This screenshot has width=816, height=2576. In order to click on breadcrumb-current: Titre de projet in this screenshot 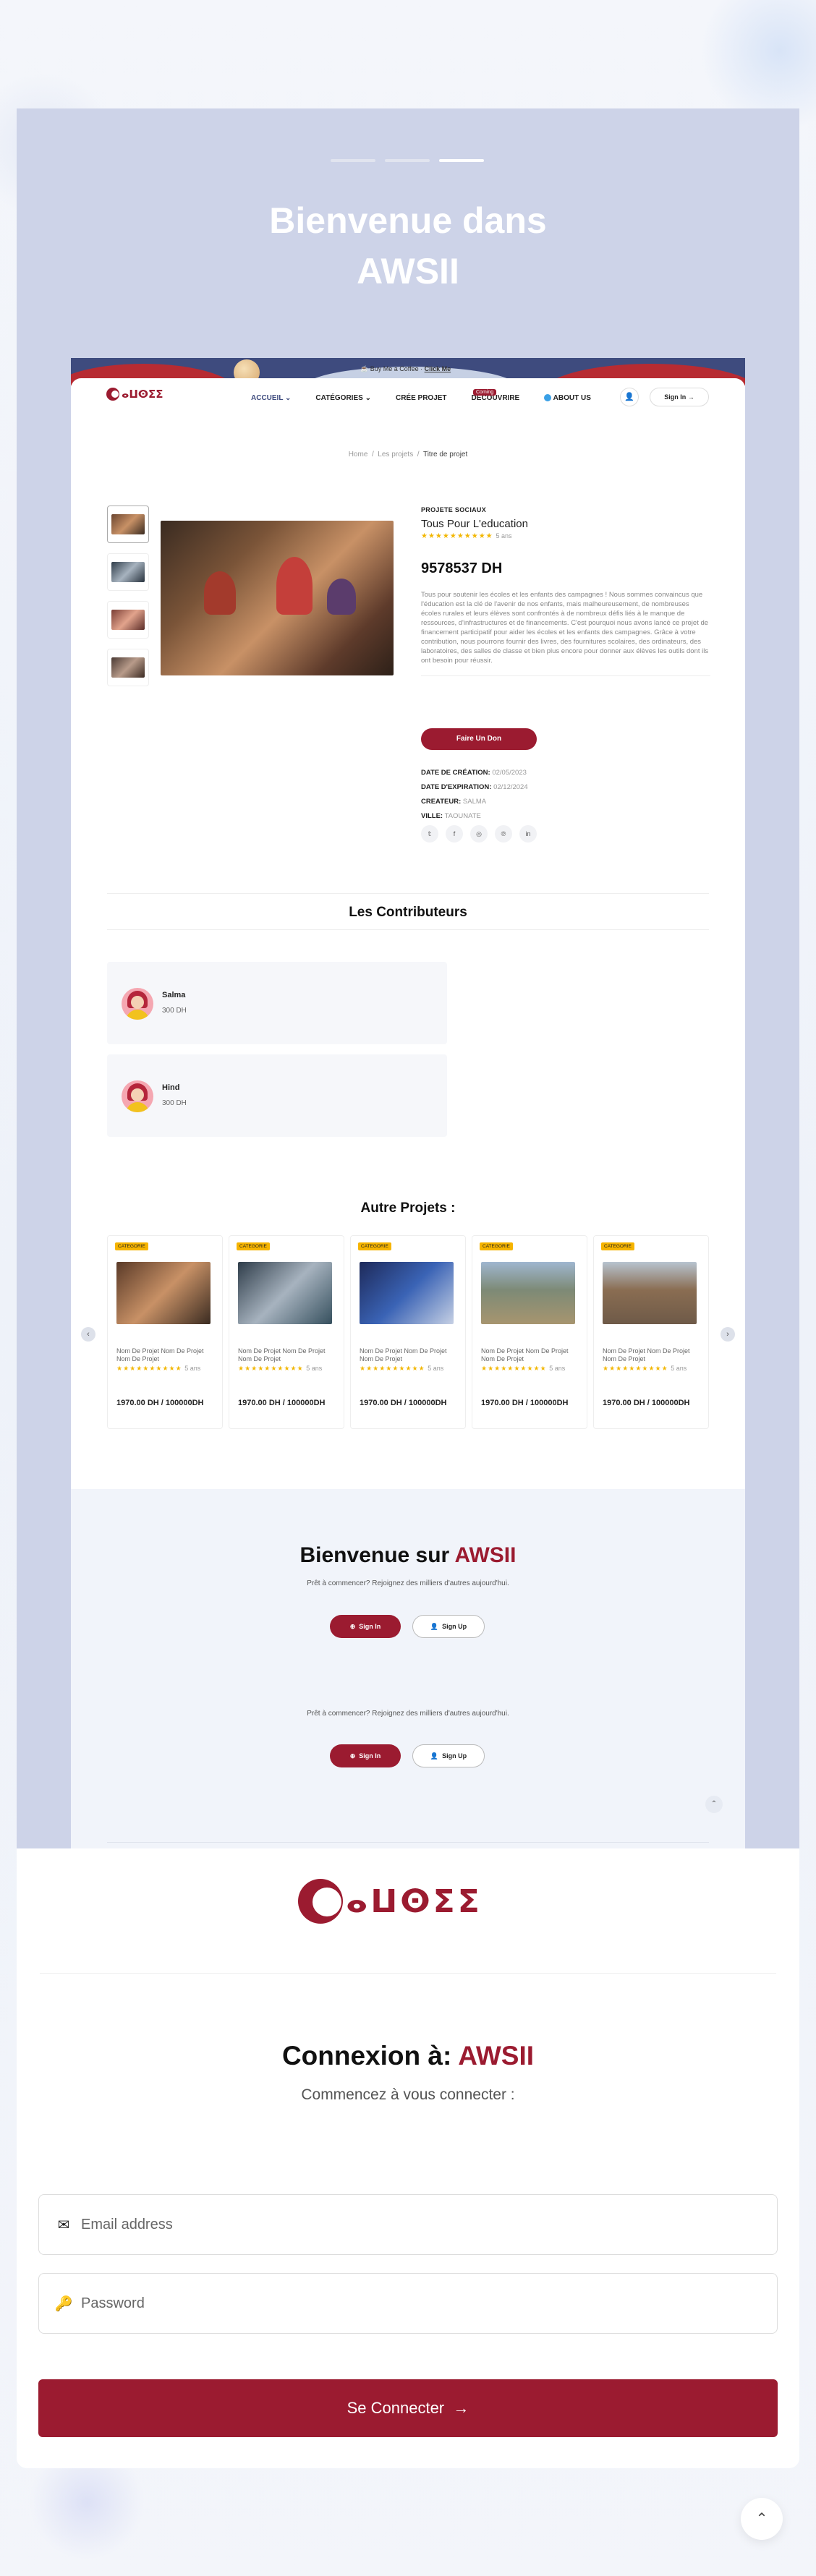, I will do `click(445, 455)`.